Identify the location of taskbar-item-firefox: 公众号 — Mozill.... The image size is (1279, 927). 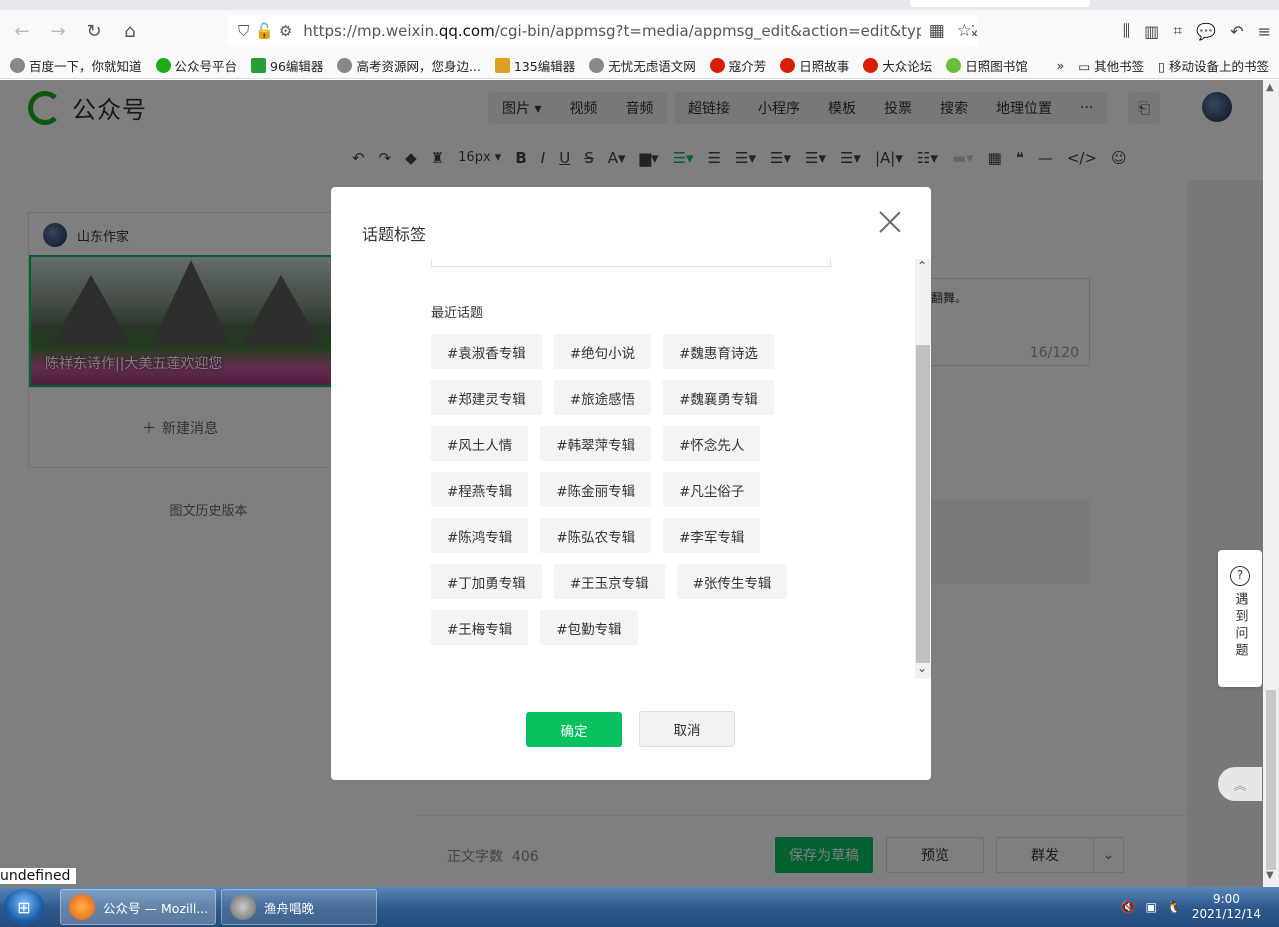
(138, 907).